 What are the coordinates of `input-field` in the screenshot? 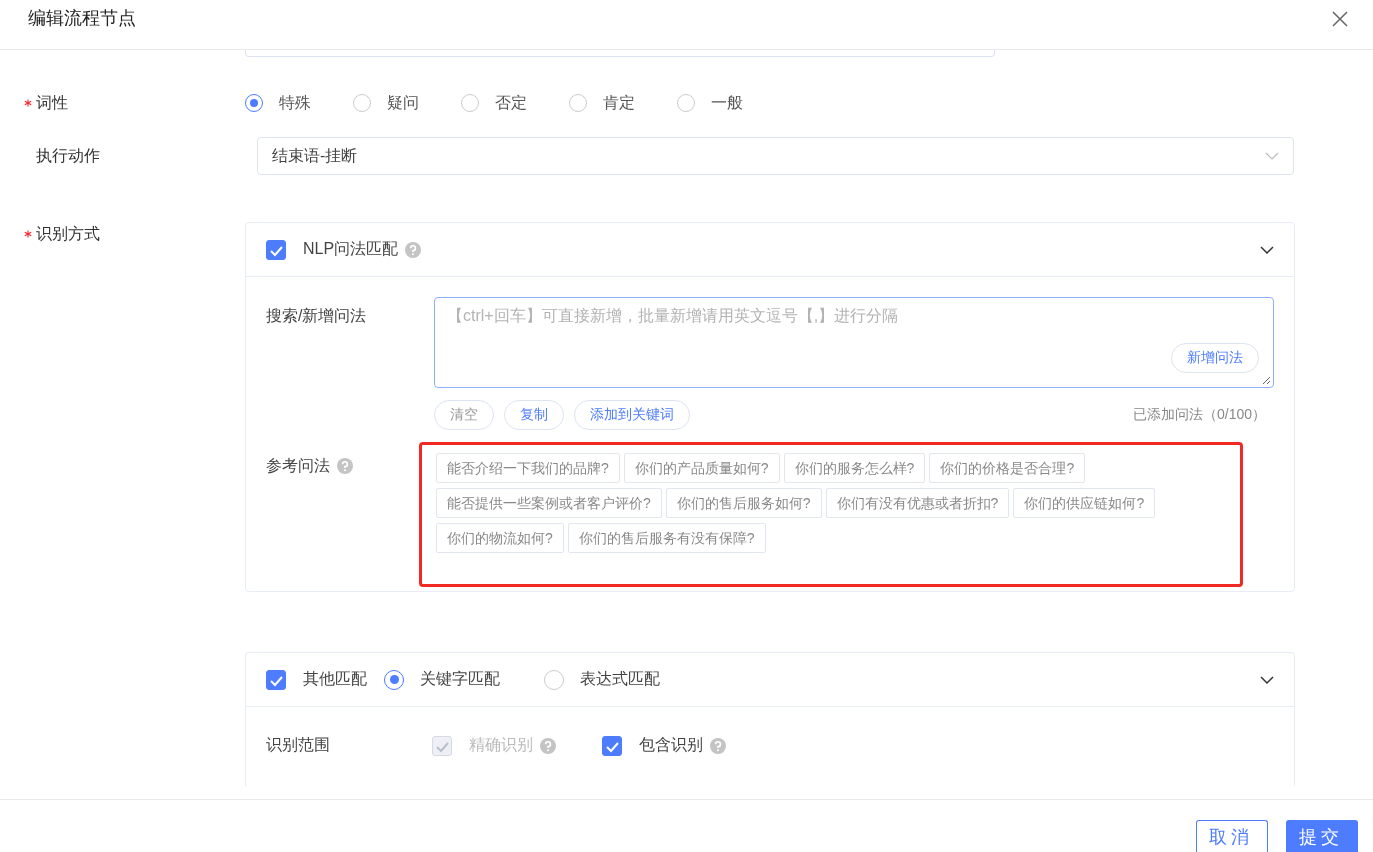 It's located at (620, 53).